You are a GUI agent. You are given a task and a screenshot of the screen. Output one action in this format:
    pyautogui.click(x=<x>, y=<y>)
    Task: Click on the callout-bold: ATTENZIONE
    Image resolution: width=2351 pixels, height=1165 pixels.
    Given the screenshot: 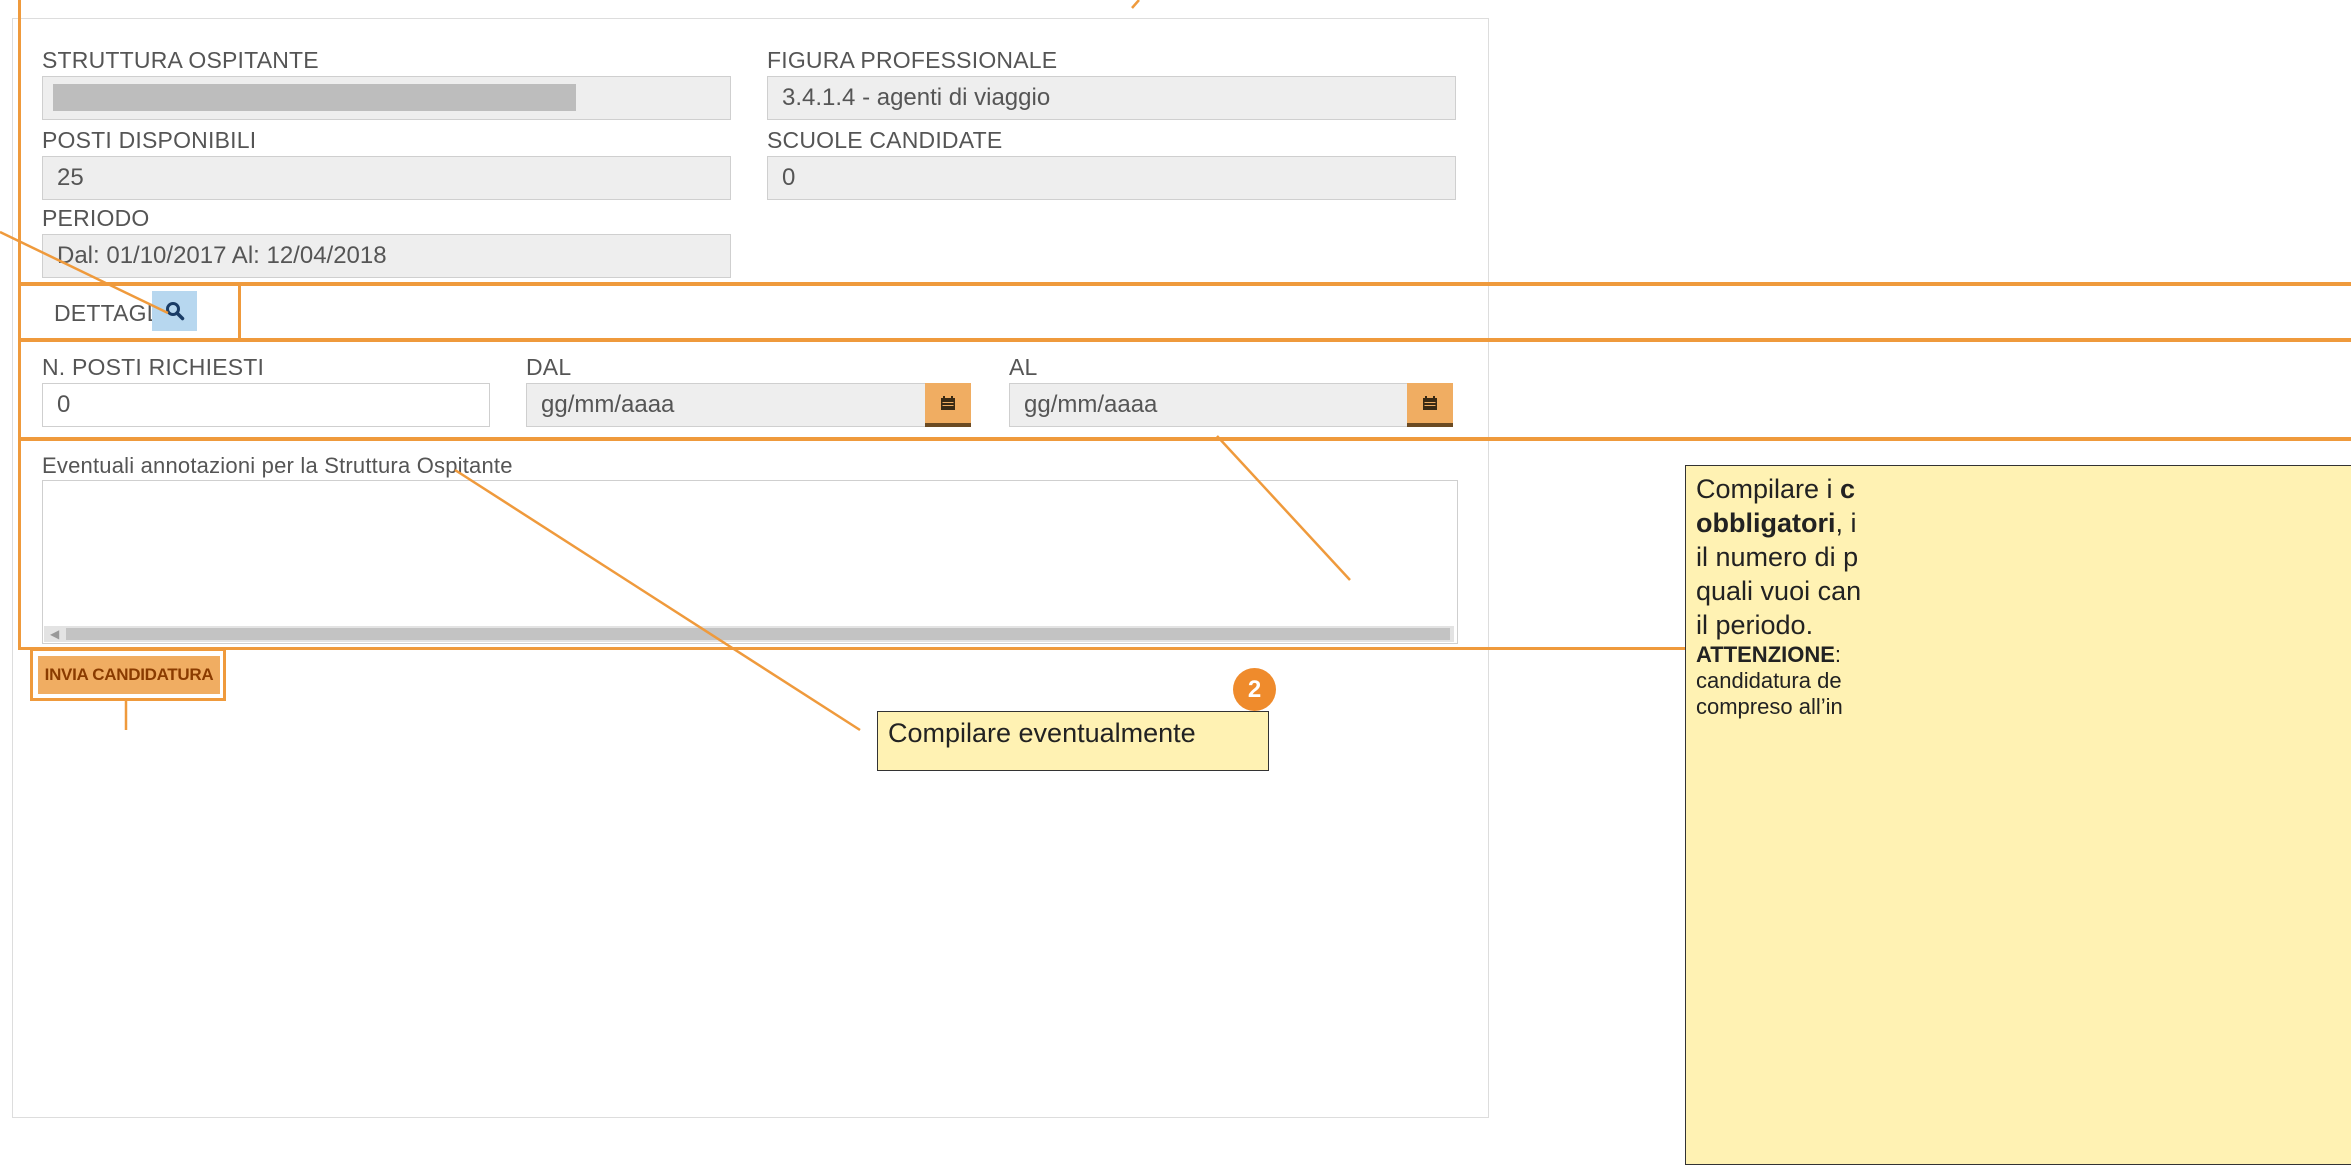 What is the action you would take?
    pyautogui.click(x=1765, y=654)
    